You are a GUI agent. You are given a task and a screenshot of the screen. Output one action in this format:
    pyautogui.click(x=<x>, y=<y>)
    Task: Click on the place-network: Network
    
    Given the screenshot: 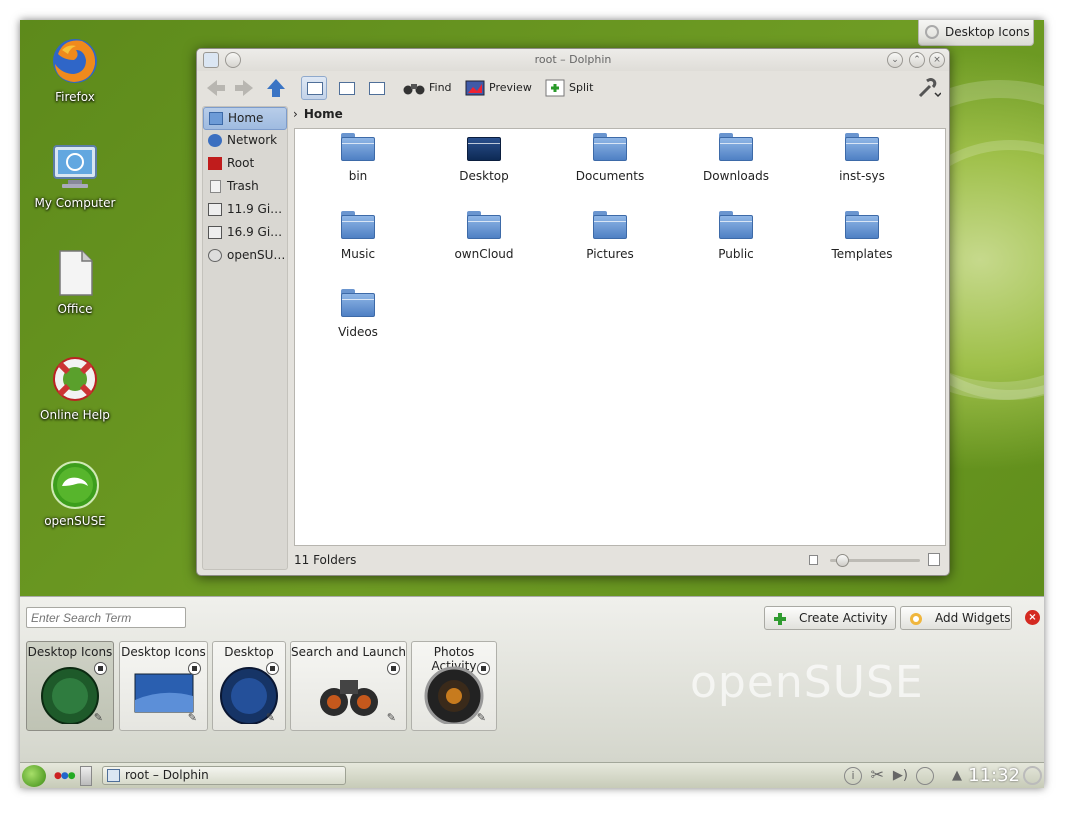 What is the action you would take?
    pyautogui.click(x=245, y=141)
    